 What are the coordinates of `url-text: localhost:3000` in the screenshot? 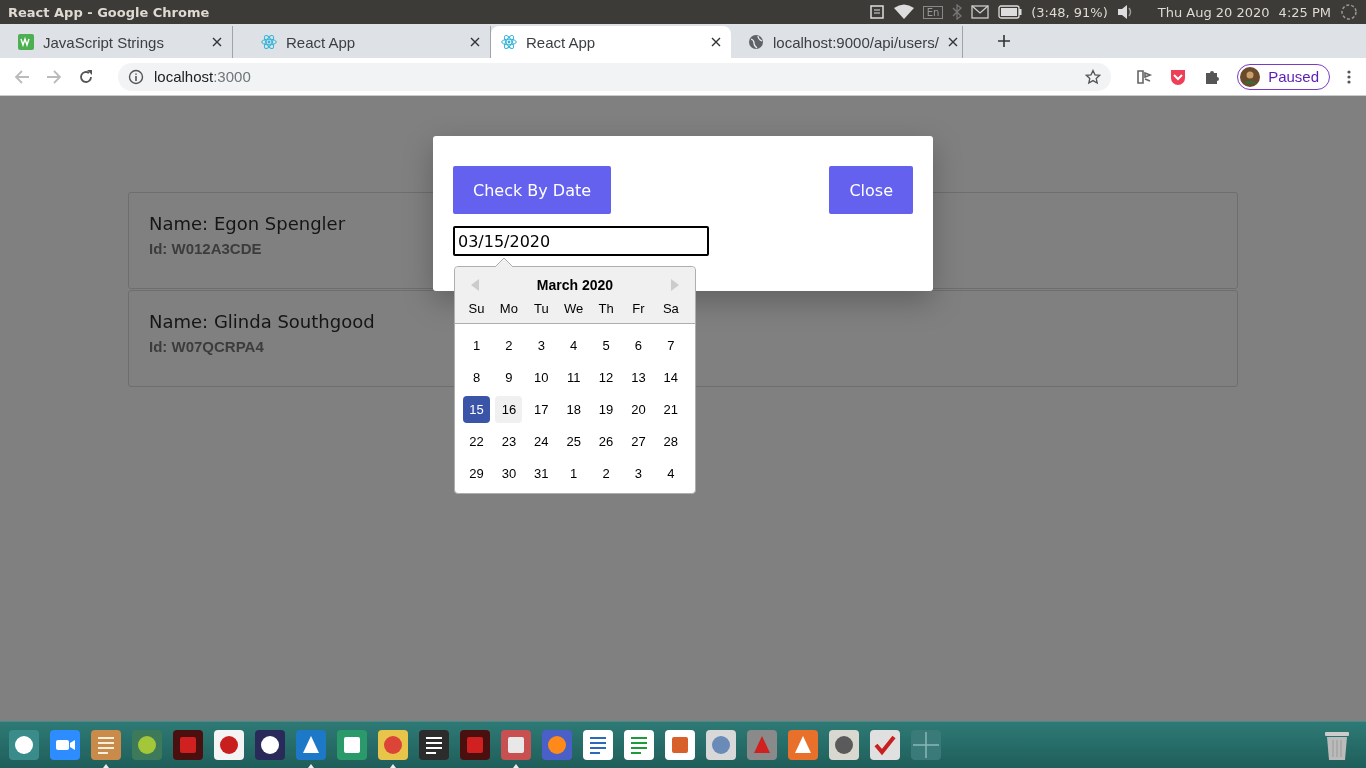 It's located at (203, 76).